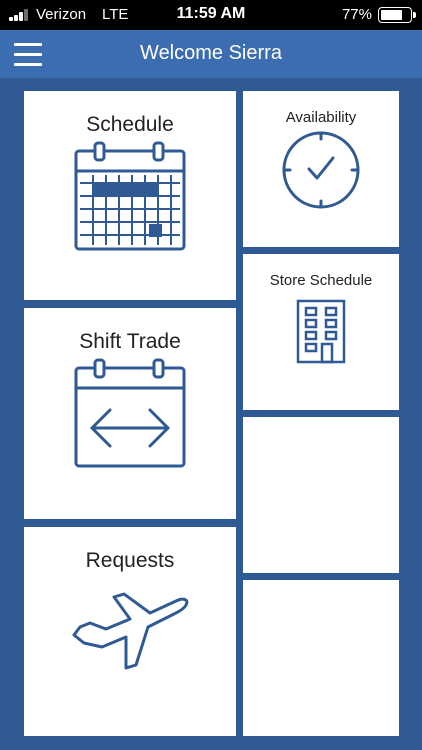 Image resolution: width=422 pixels, height=750 pixels. I want to click on store-schedule-tile: Store Schedule, so click(321, 332).